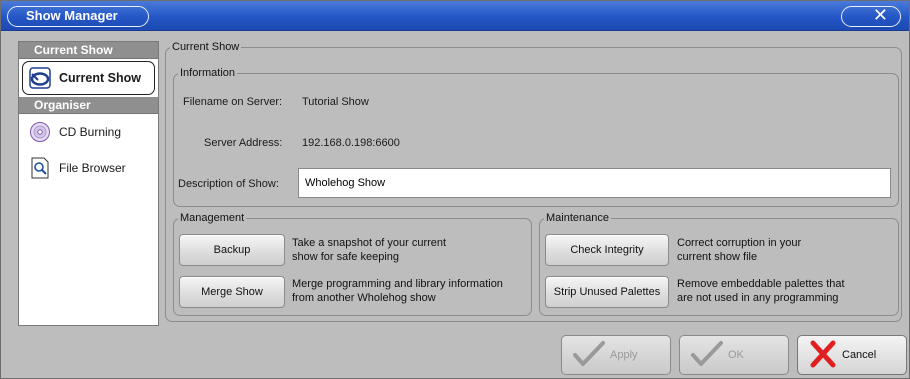 The height and width of the screenshot is (379, 910). I want to click on sidebar-item-cd-burning: CD Burning, so click(88, 132).